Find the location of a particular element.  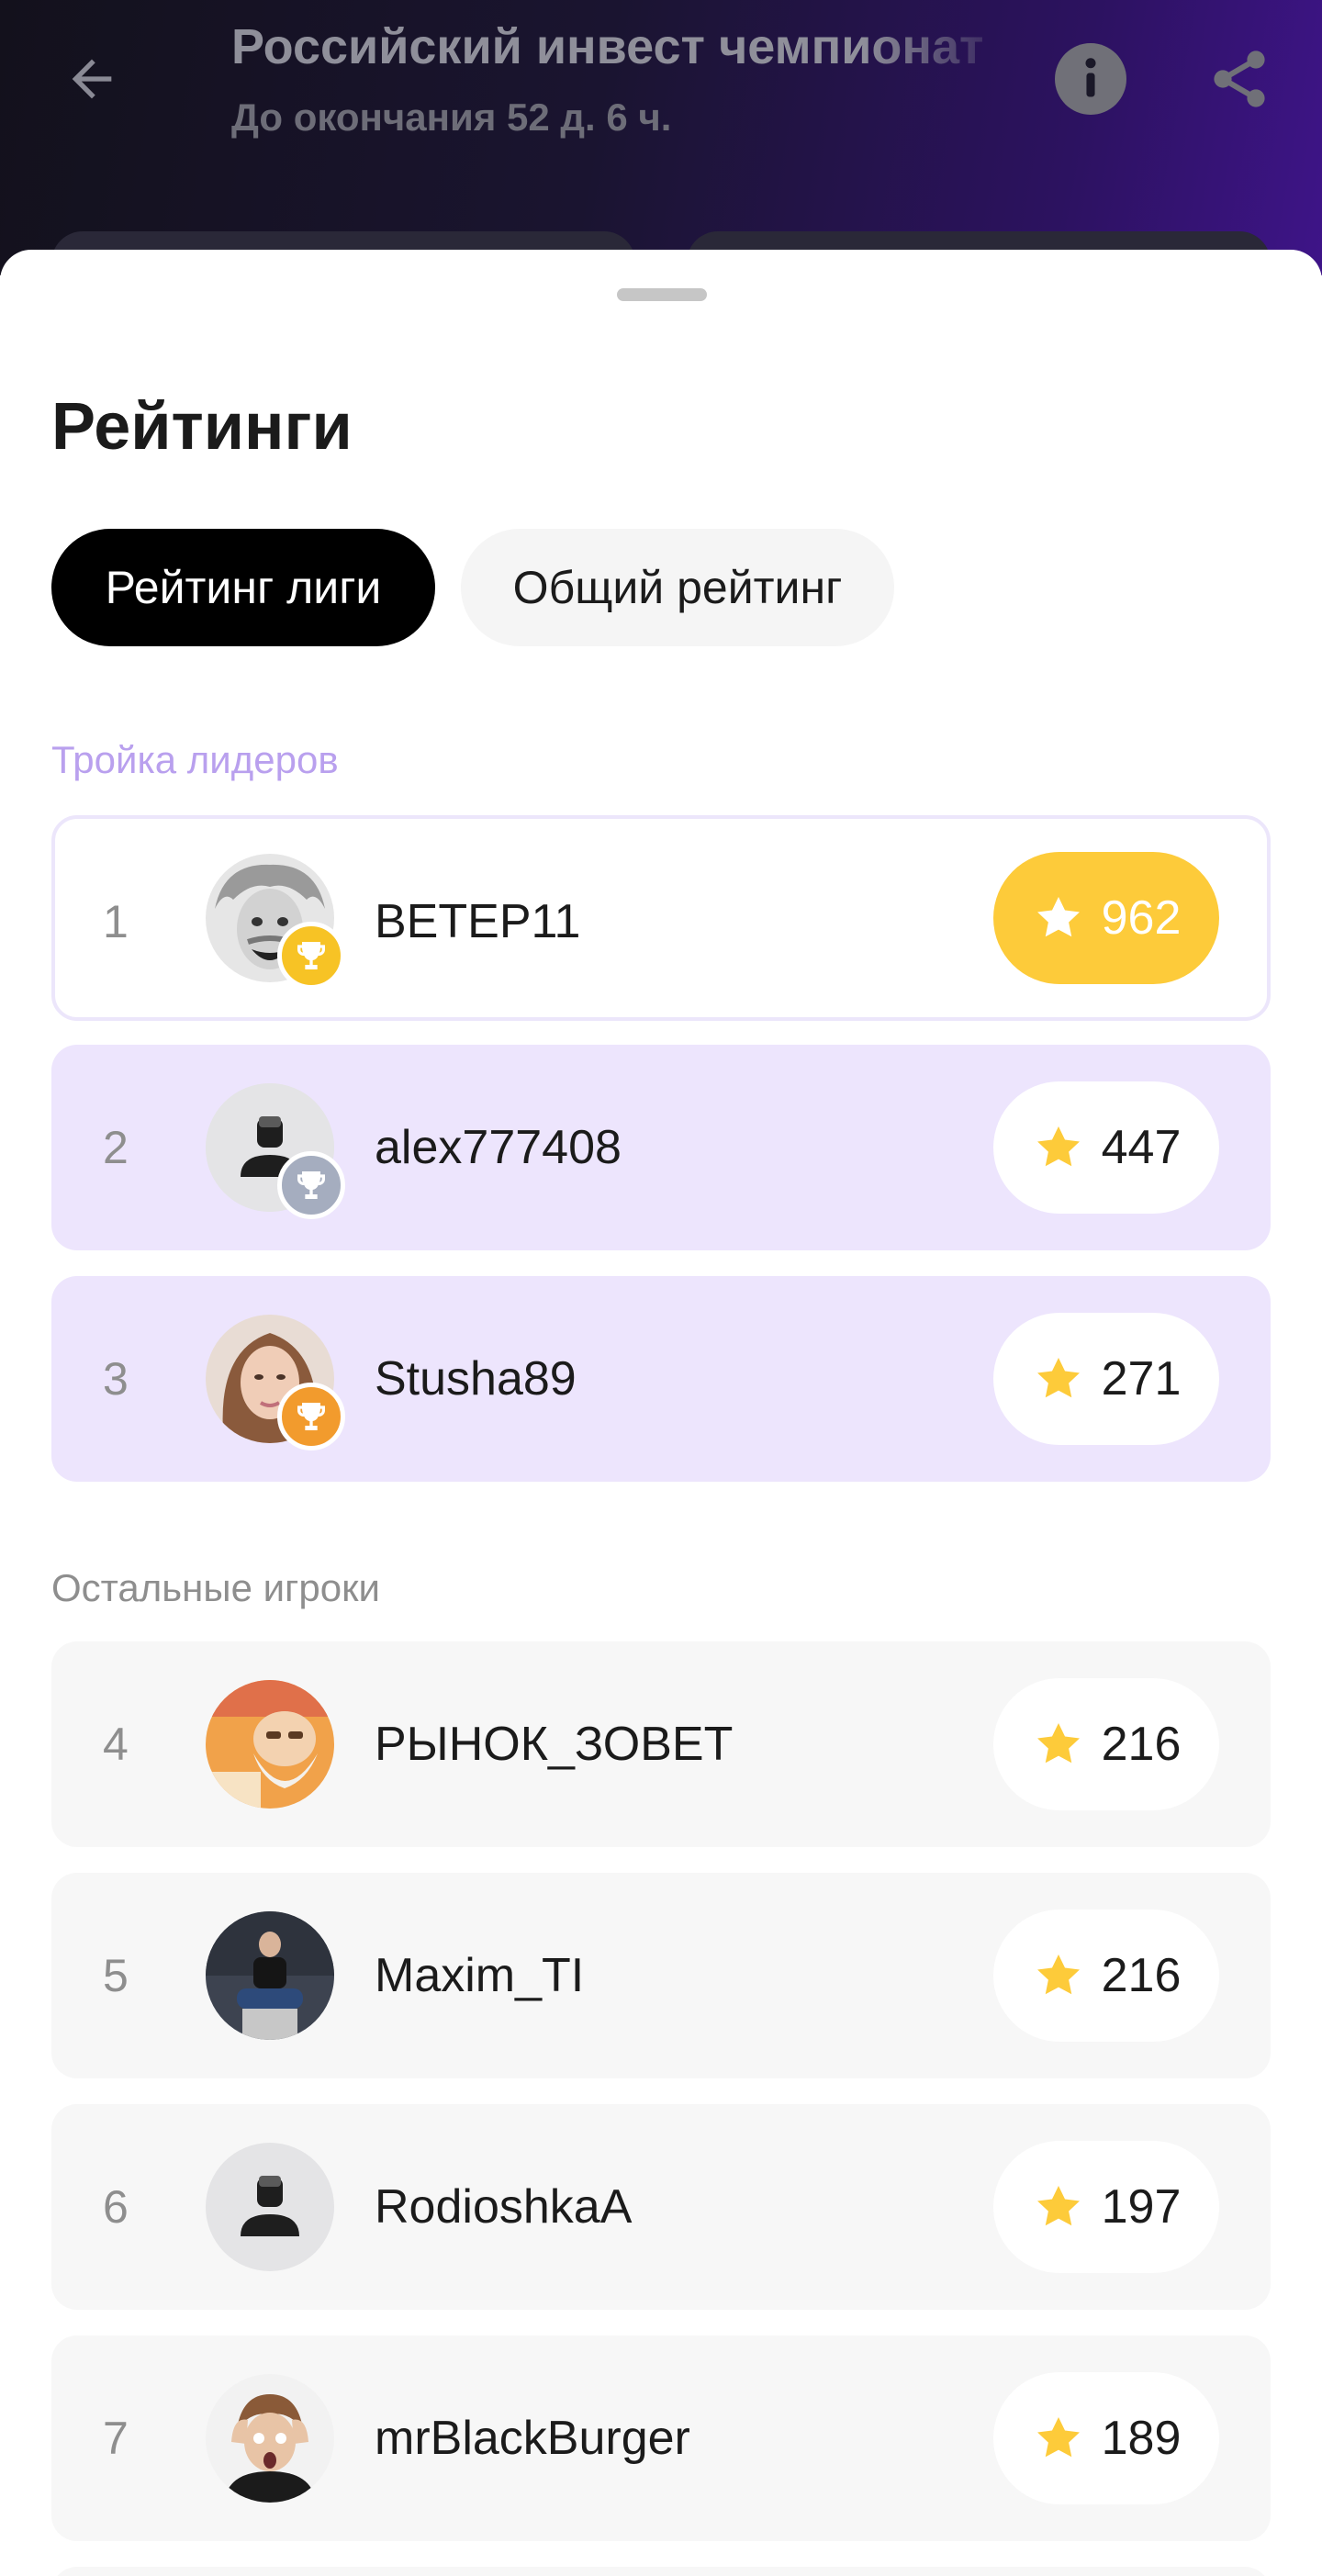

player-row-7: 7 mrBlackBurger 189 is located at coordinates (661, 2438).